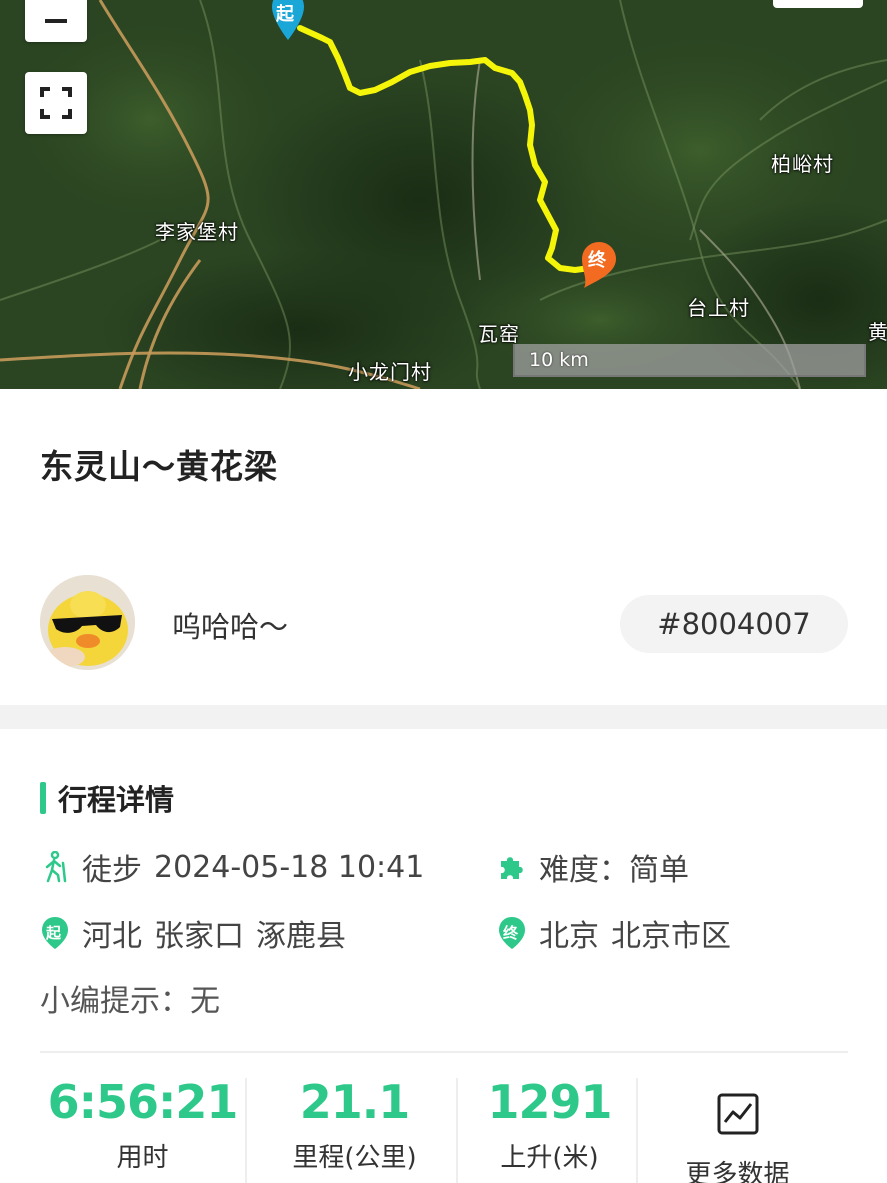 Image resolution: width=887 pixels, height=1183 pixels. Describe the element at coordinates (671, 936) in the screenshot. I see `end-city: 北京市区` at that location.